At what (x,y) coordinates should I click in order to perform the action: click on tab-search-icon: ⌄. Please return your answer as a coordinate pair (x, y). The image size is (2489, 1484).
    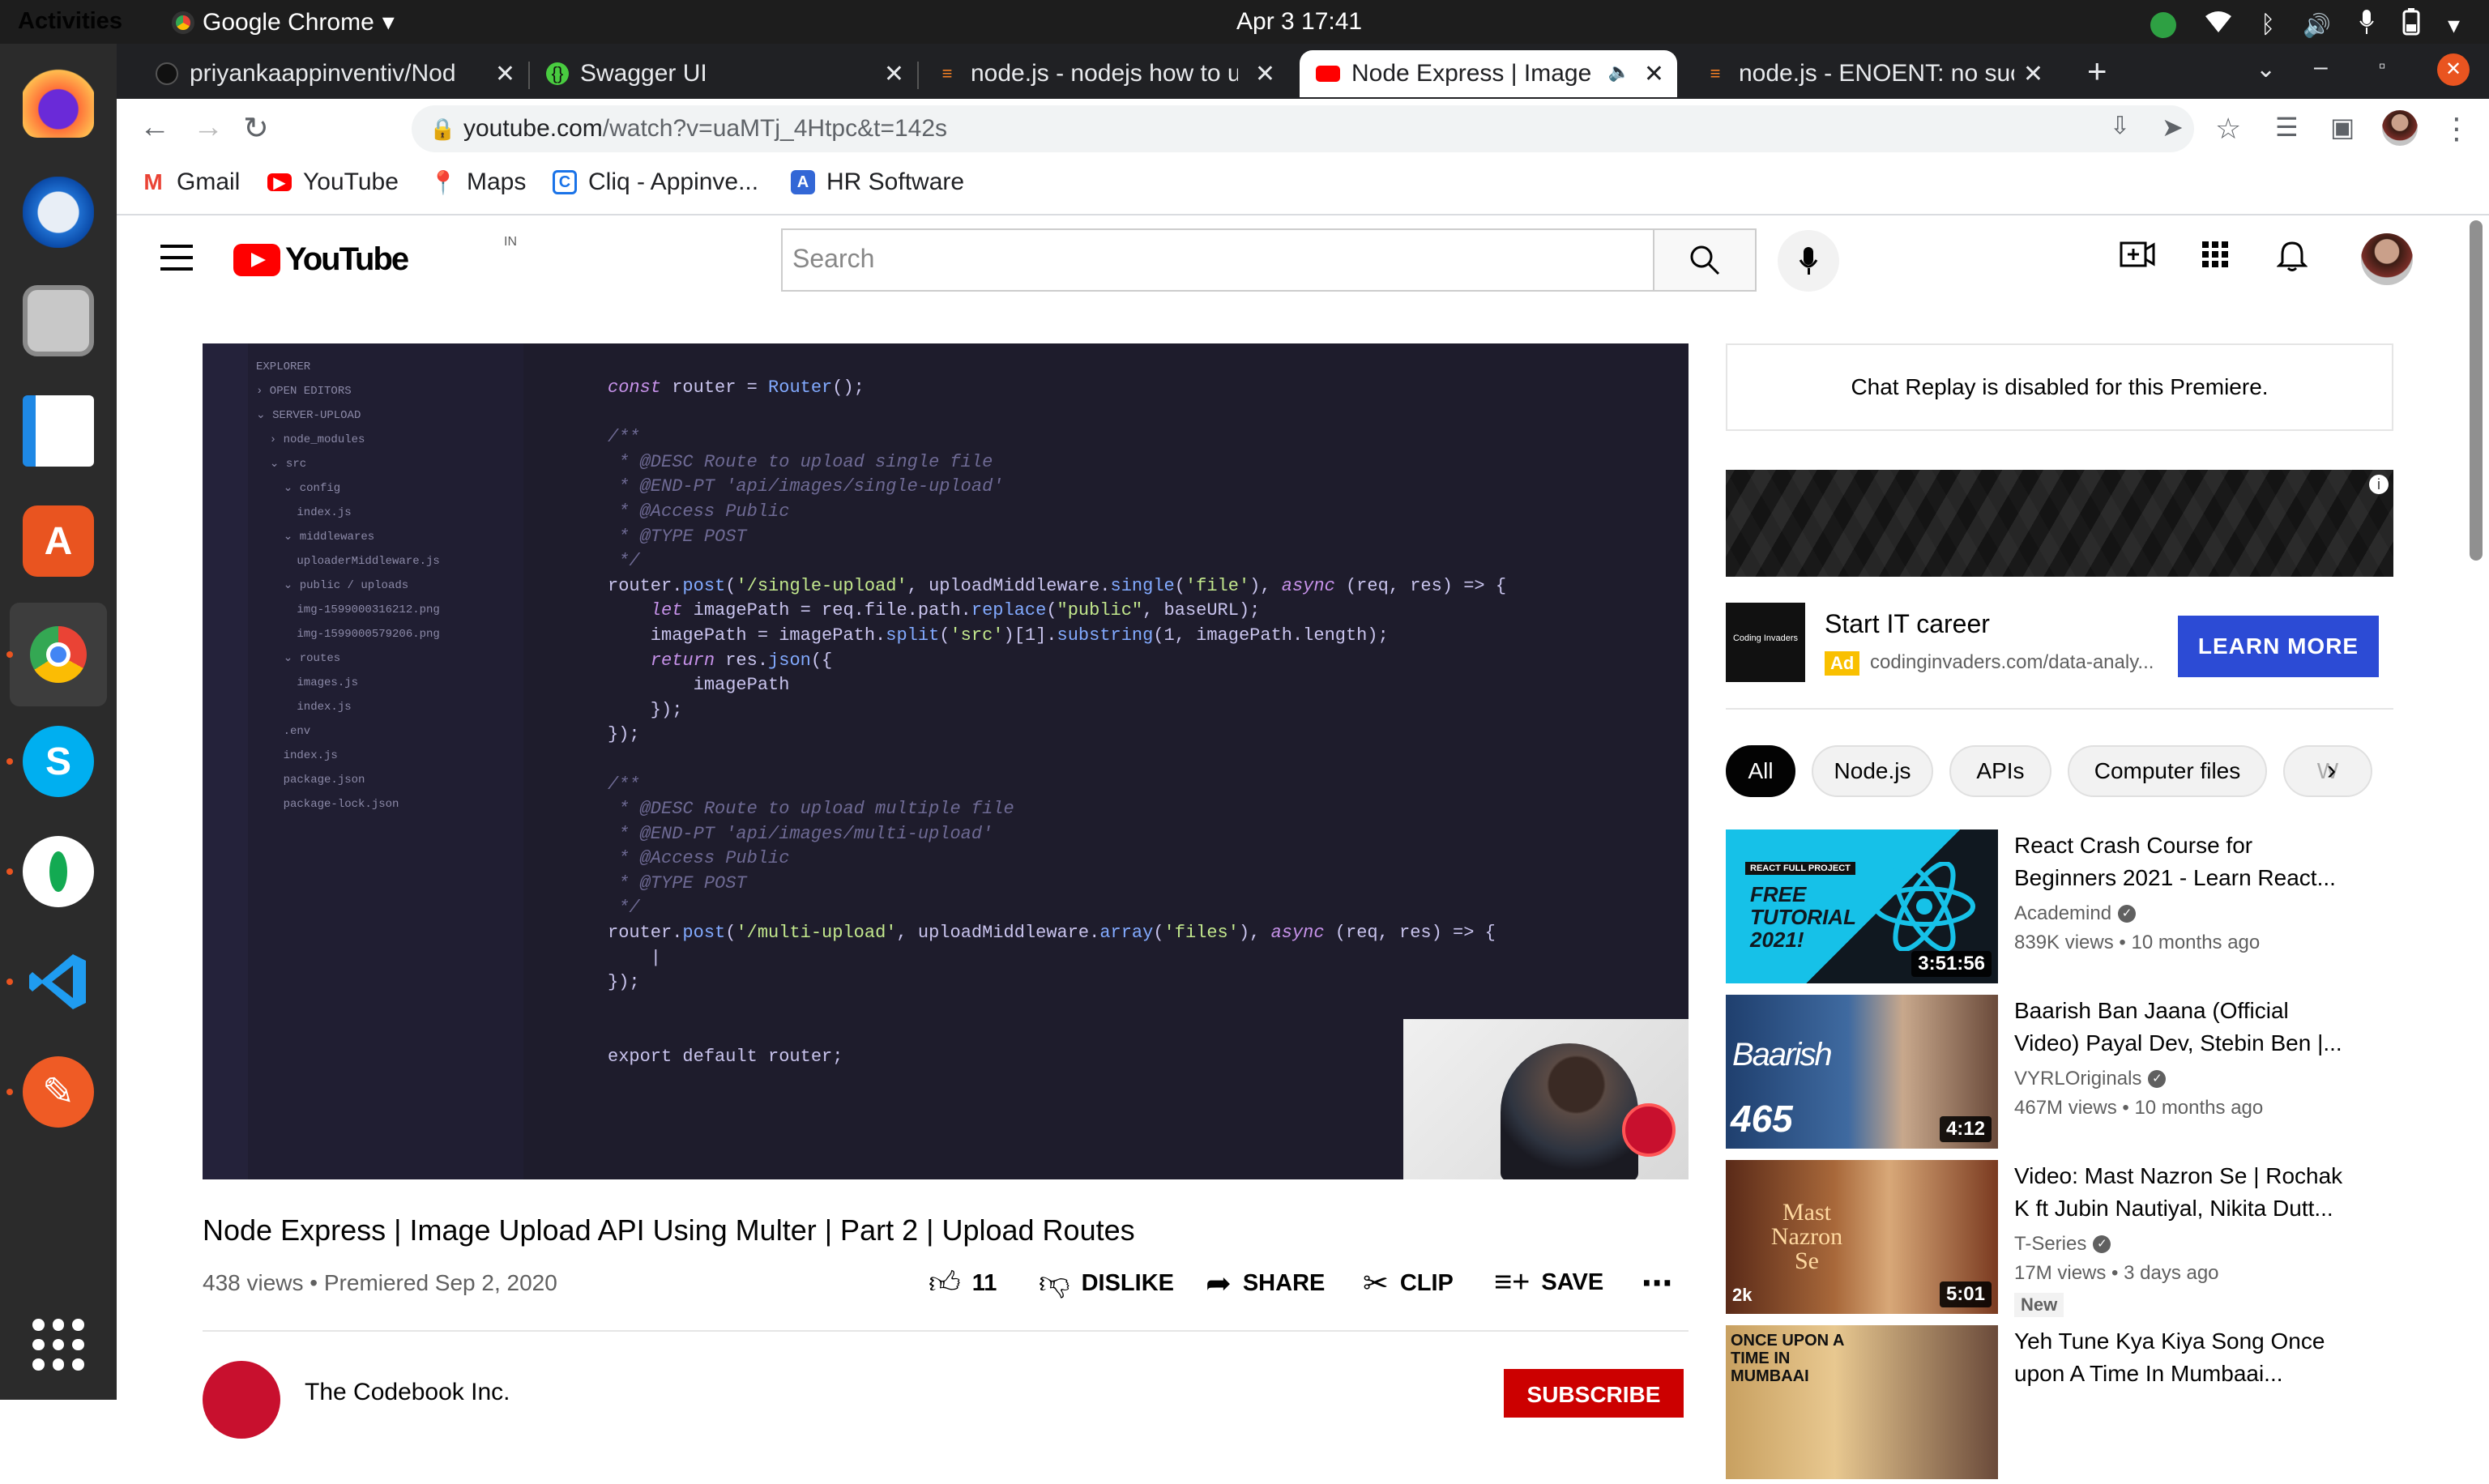
    Looking at the image, I should click on (2266, 69).